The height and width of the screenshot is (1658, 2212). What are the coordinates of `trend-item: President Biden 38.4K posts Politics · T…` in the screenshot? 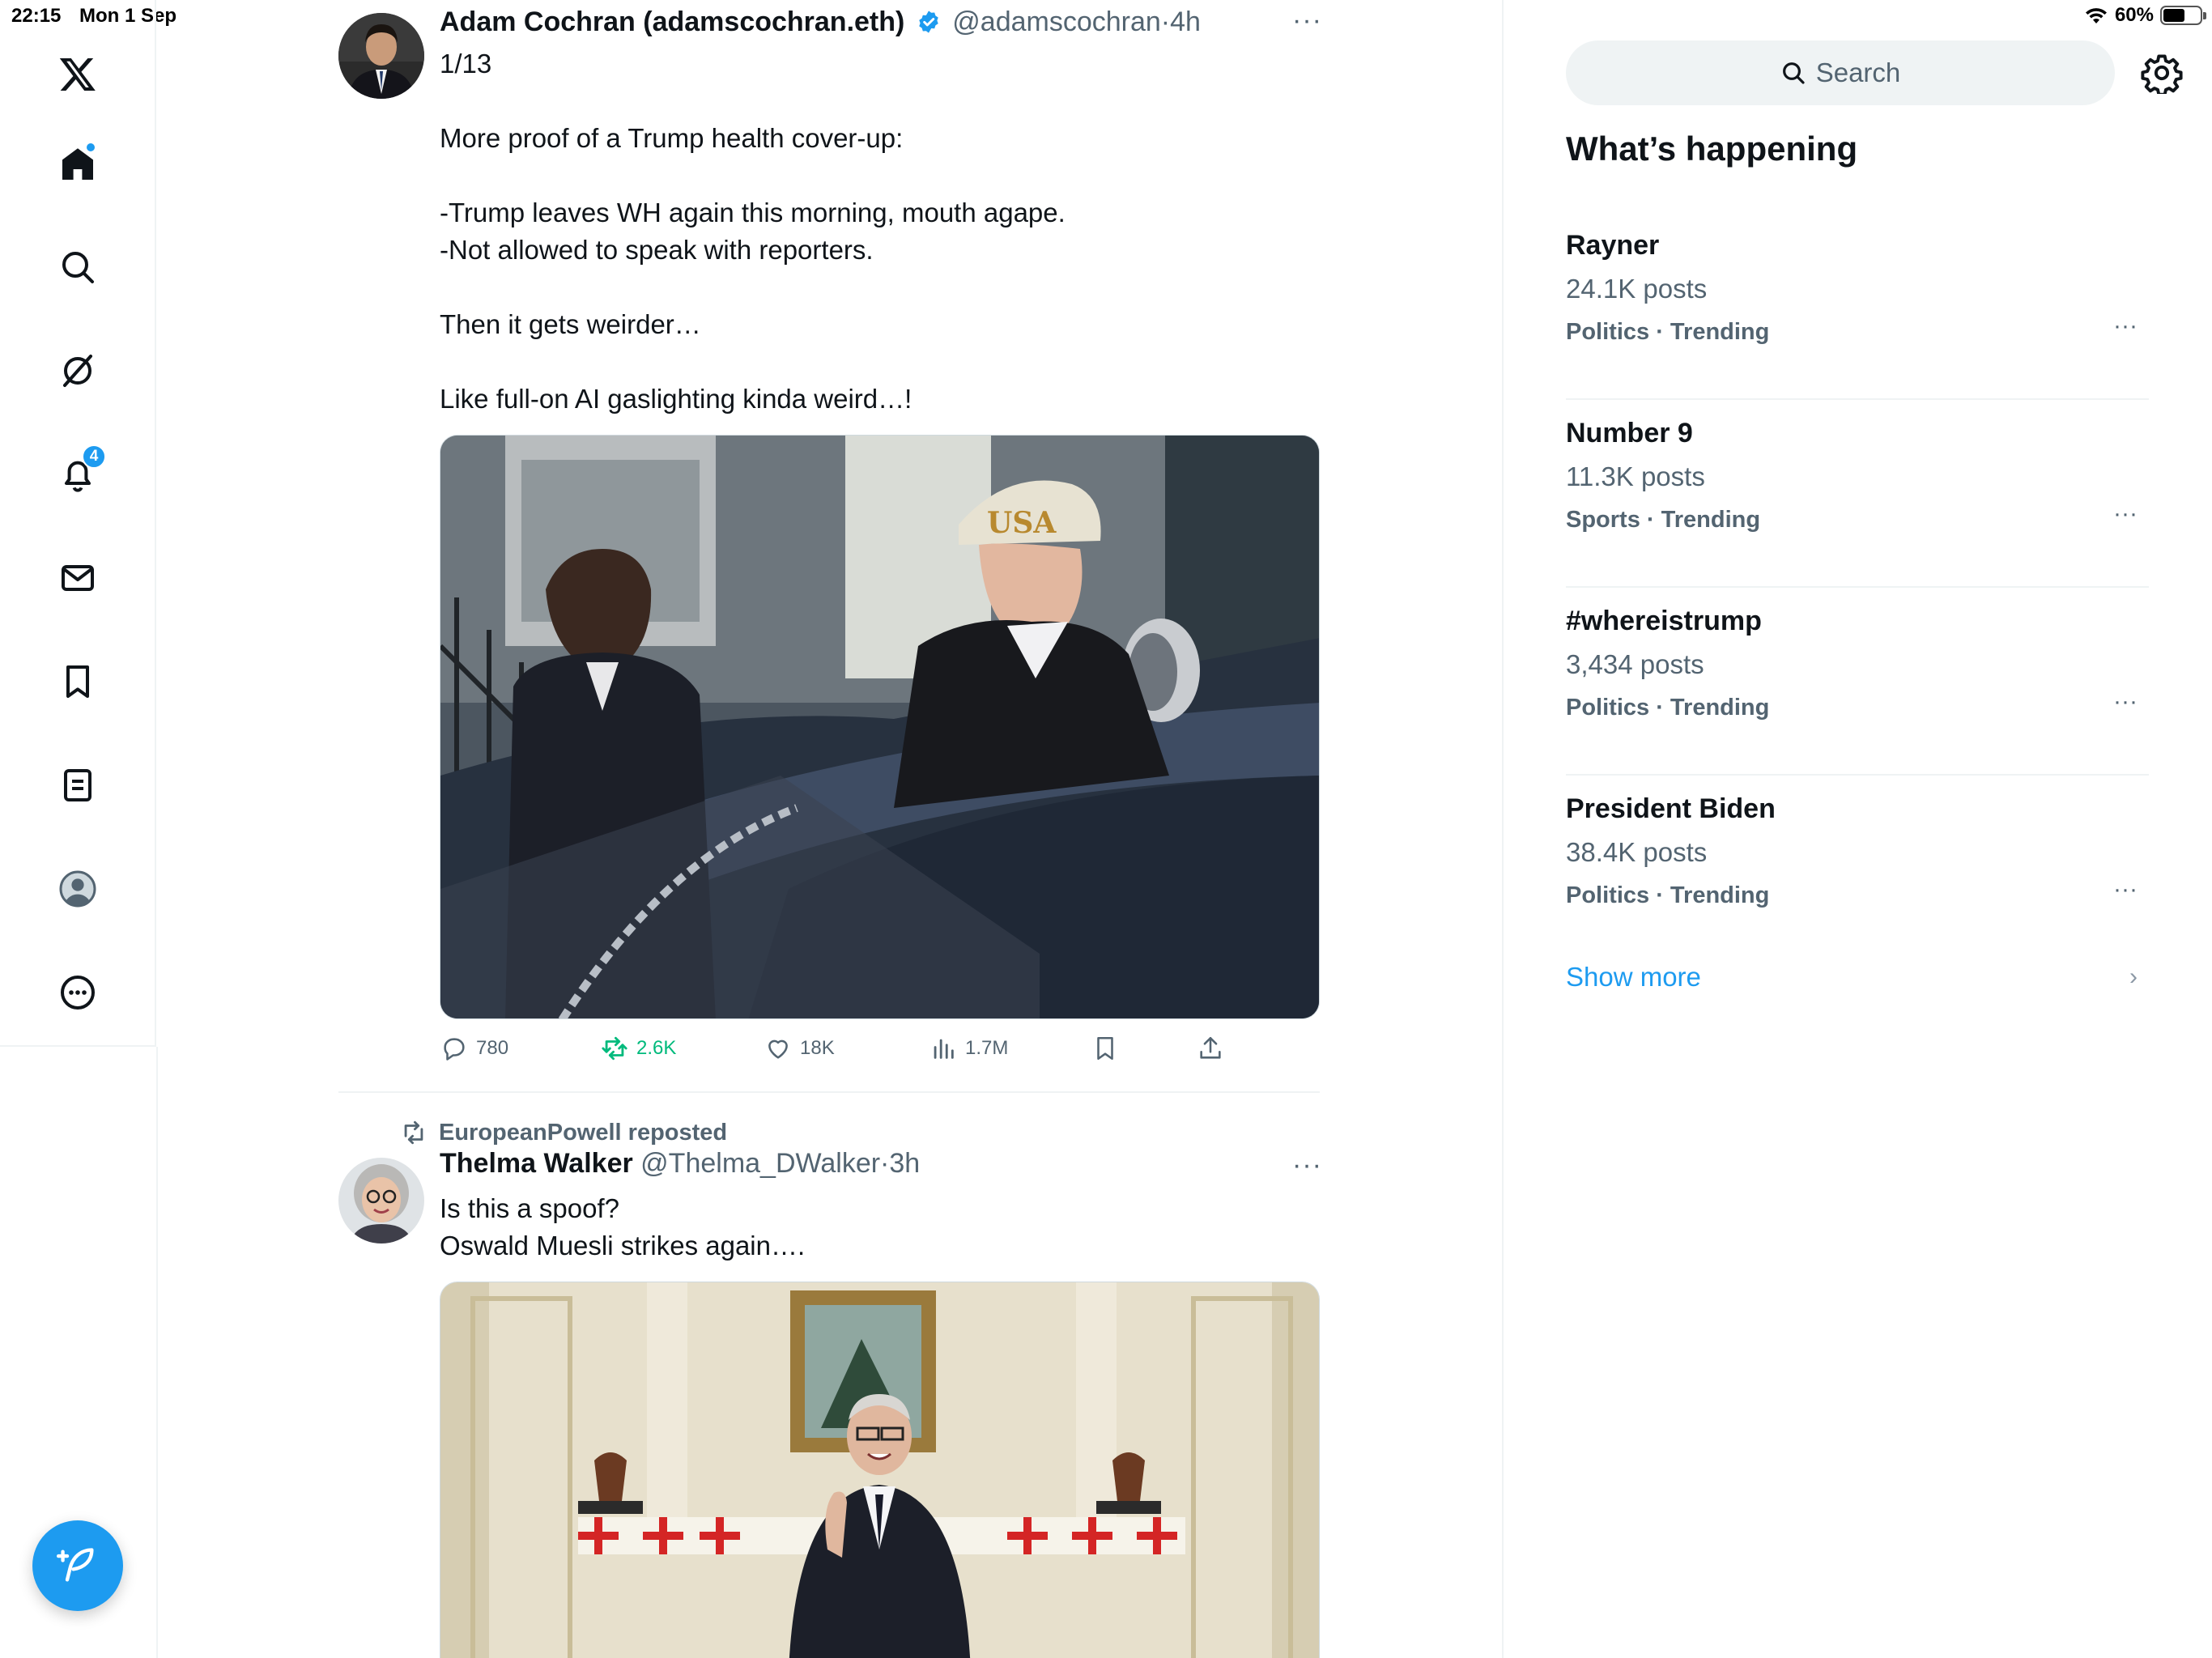 It's located at (1858, 869).